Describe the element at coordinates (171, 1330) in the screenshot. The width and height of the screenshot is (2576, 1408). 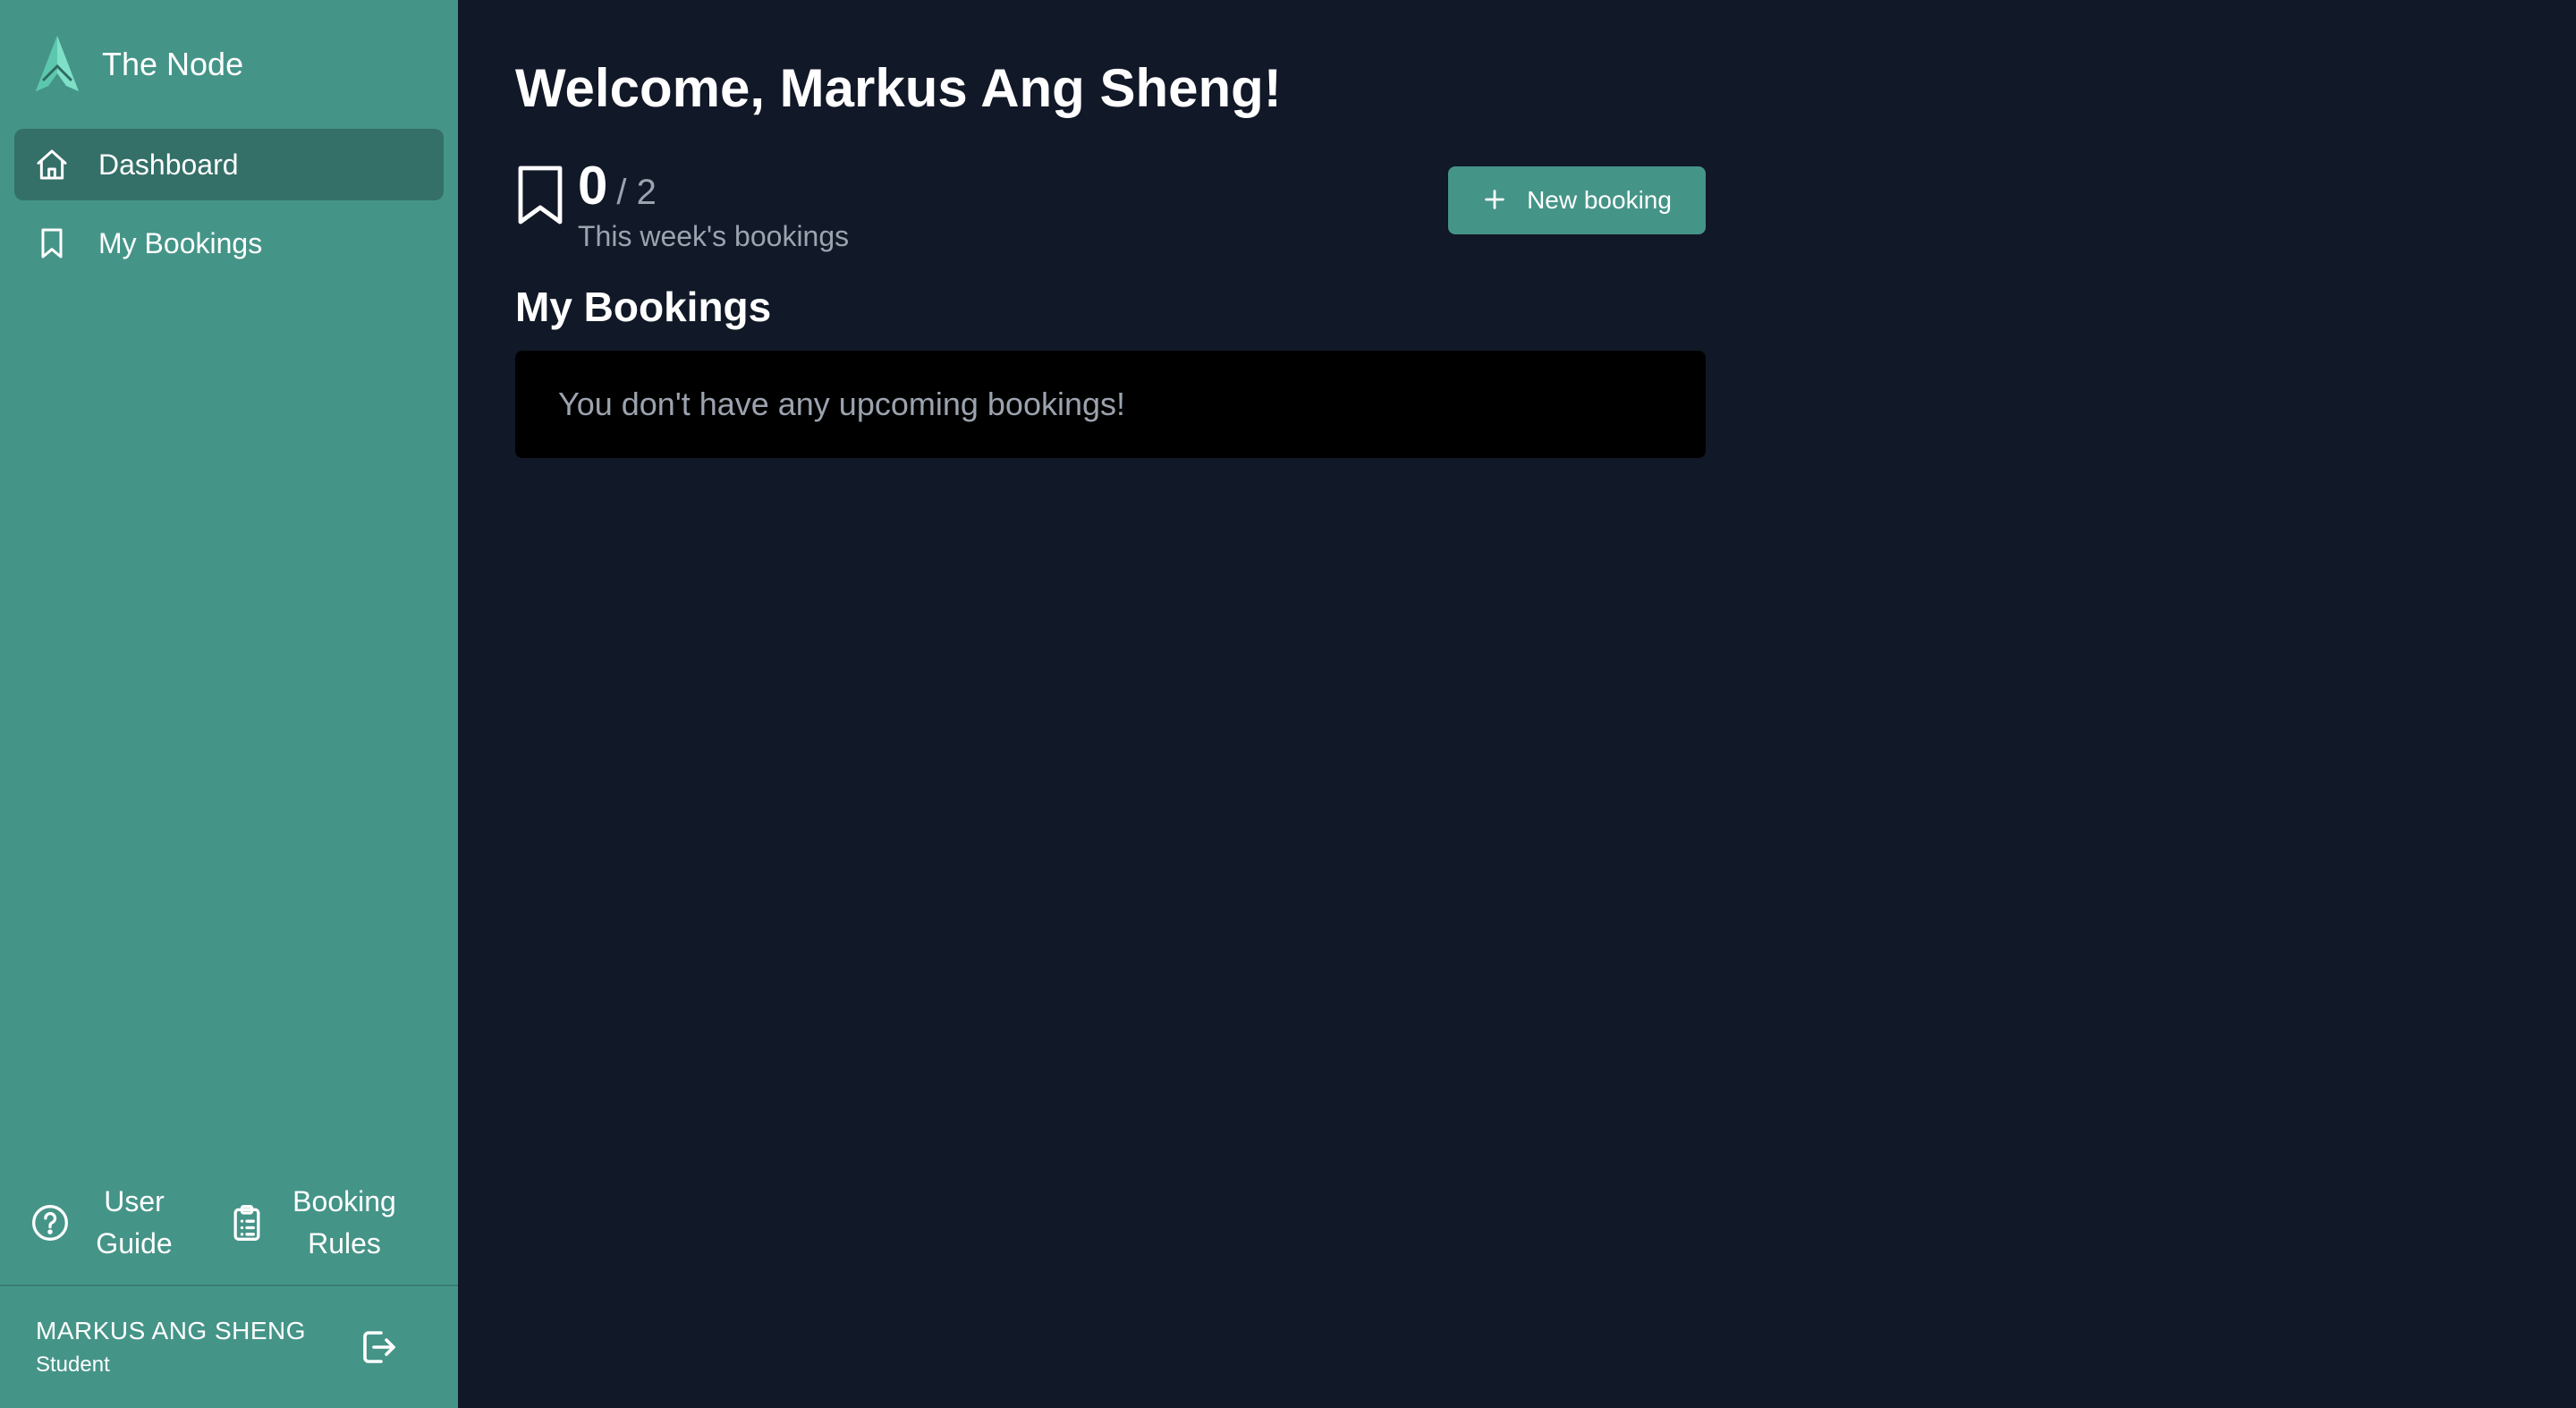
I see `user-name: MARKUS ANG SHENG` at that location.